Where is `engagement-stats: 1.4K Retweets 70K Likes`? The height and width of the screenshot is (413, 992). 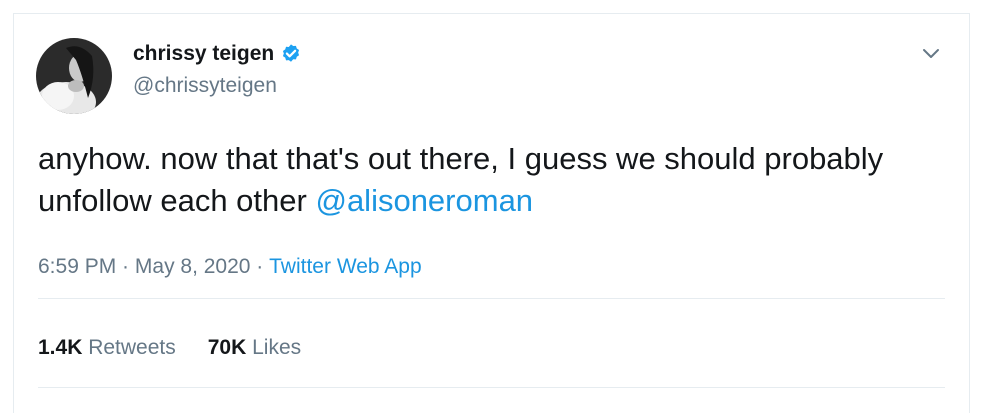 engagement-stats: 1.4K Retweets 70K Likes is located at coordinates (169, 348).